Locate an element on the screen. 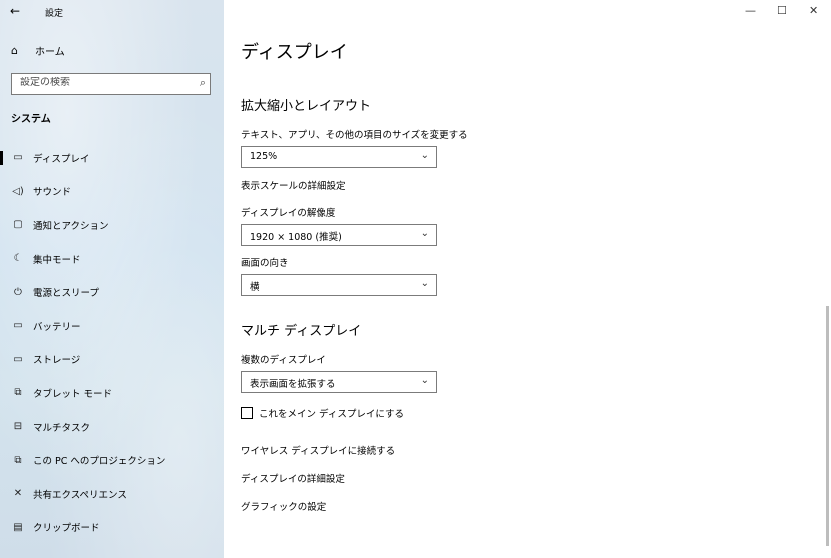  resolution-label: ディスプレイの解像度 is located at coordinates (288, 213).